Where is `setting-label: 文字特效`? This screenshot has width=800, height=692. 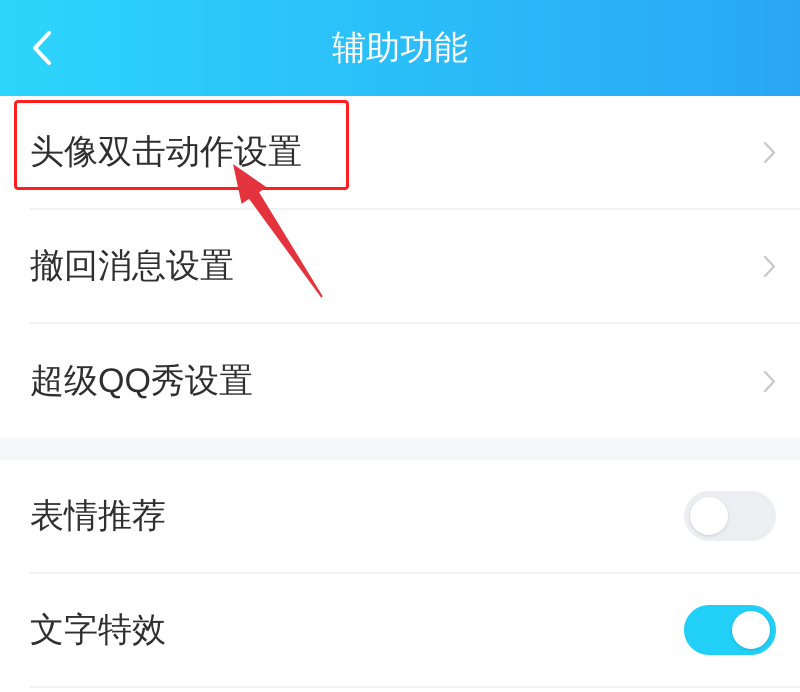 setting-label: 文字特效 is located at coordinates (98, 630).